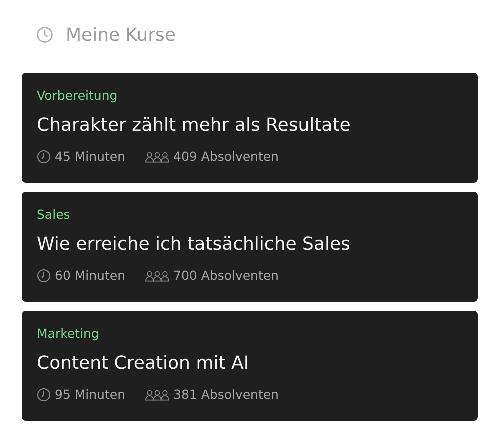 This screenshot has width=500, height=444. What do you see at coordinates (194, 126) in the screenshot?
I see `course-title: Charakter zählt mehr als Resultate` at bounding box center [194, 126].